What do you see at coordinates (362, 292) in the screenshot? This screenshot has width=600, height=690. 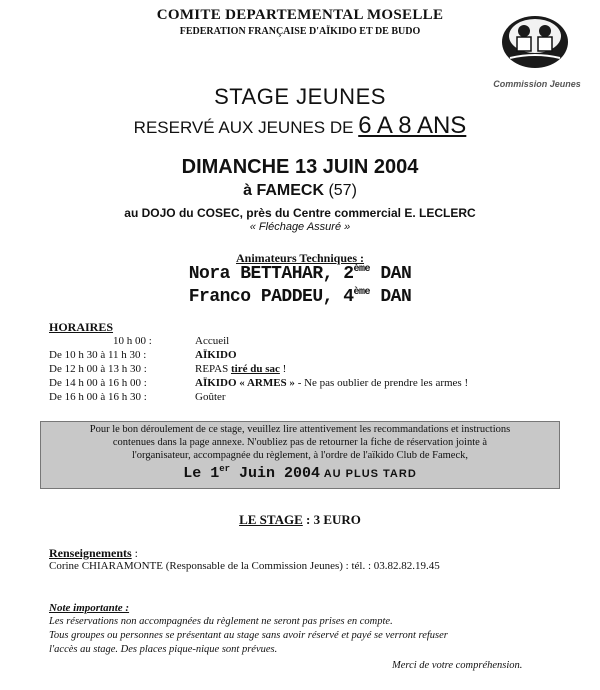 I see `animator-2-sup: ème` at bounding box center [362, 292].